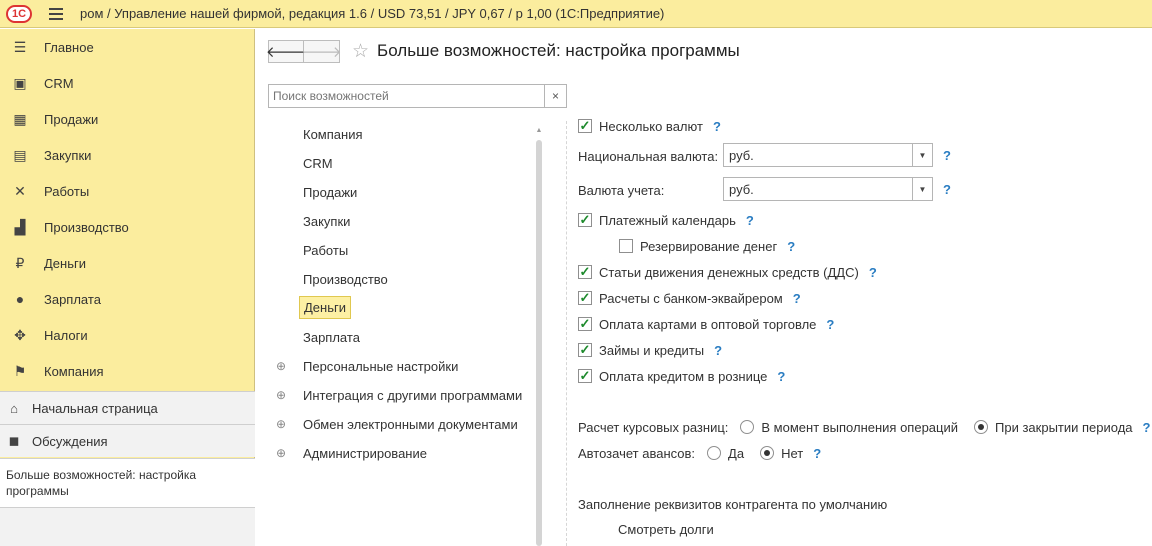 This screenshot has height=546, width=1152. What do you see at coordinates (56, 14) in the screenshot?
I see `main-menu-icon` at bounding box center [56, 14].